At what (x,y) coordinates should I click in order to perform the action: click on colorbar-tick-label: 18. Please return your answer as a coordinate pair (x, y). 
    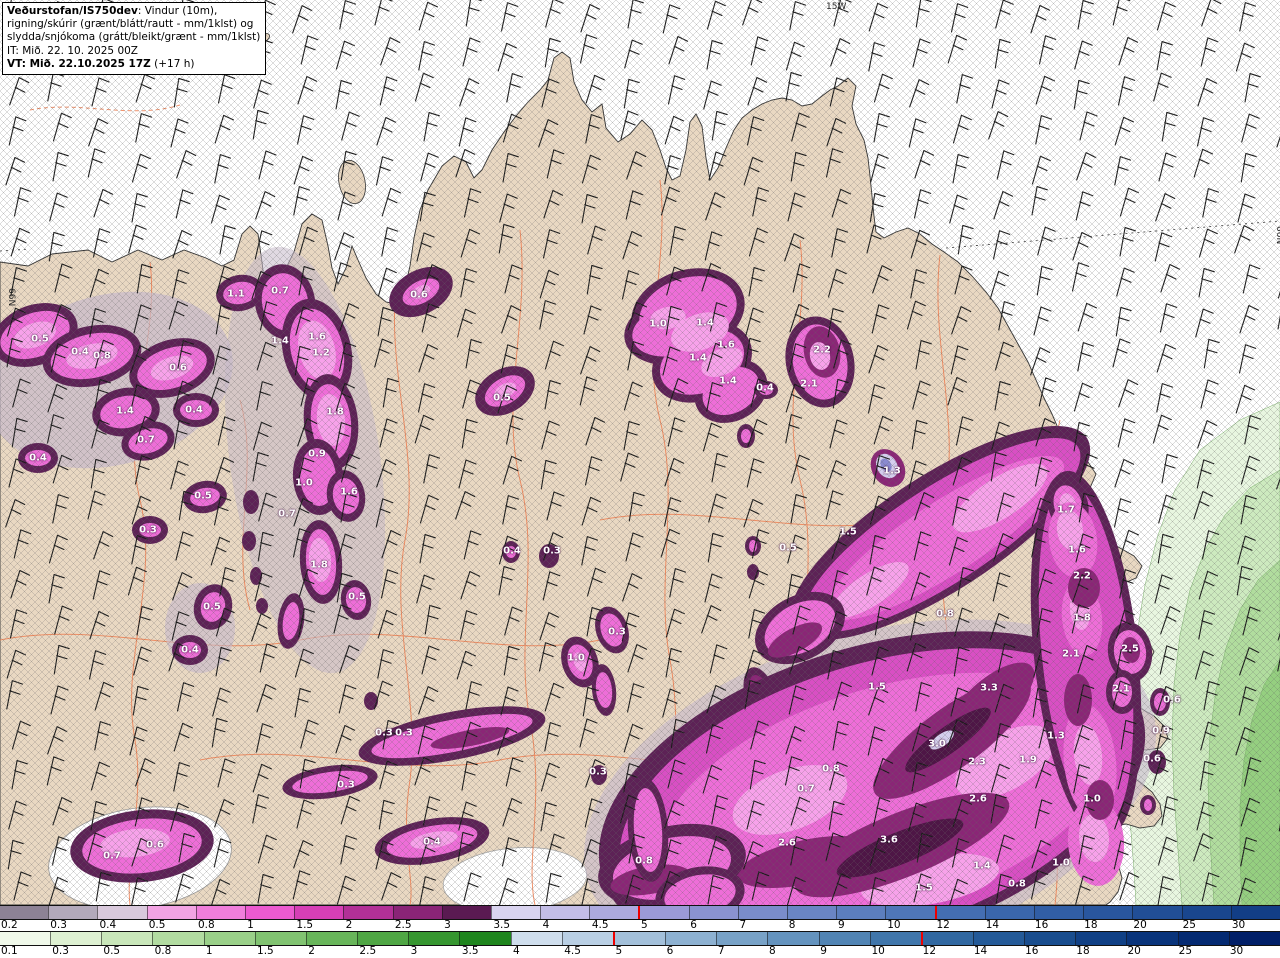
    Looking at the image, I should click on (1091, 925).